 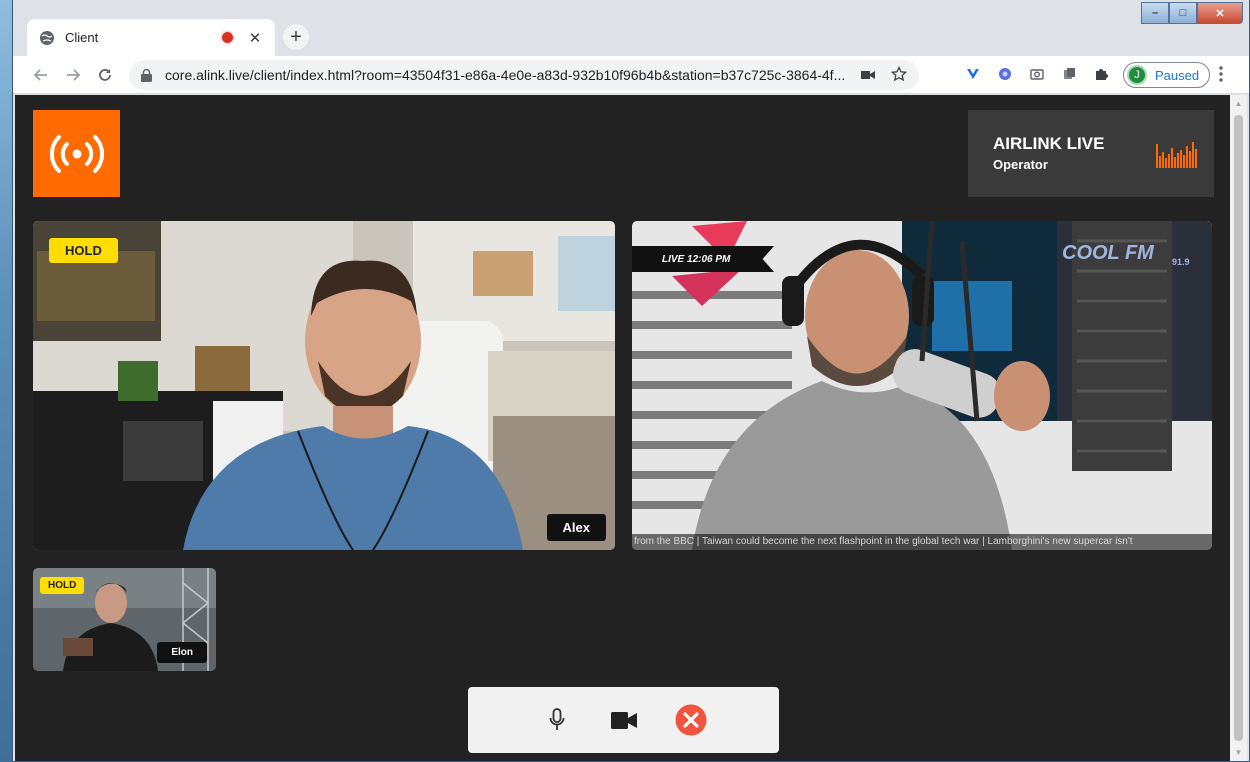 What do you see at coordinates (296, 37) in the screenshot?
I see `new-tab-button: +` at bounding box center [296, 37].